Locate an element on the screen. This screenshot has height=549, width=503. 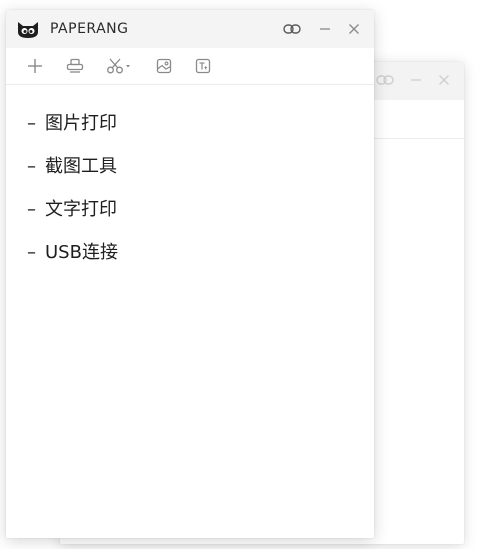
scissors-dropdown-icon is located at coordinates (118, 66).